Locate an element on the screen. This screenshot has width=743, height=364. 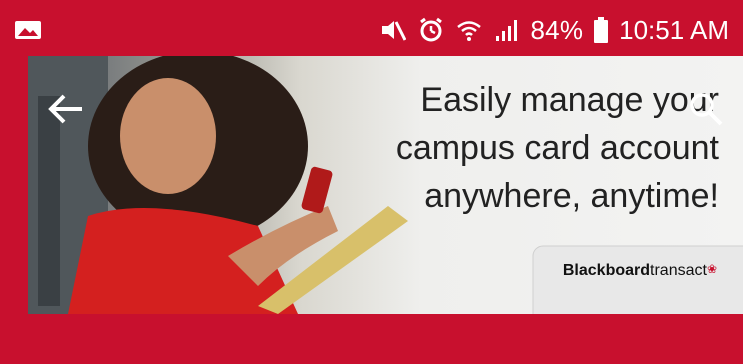
wifi-icon is located at coordinates (469, 30).